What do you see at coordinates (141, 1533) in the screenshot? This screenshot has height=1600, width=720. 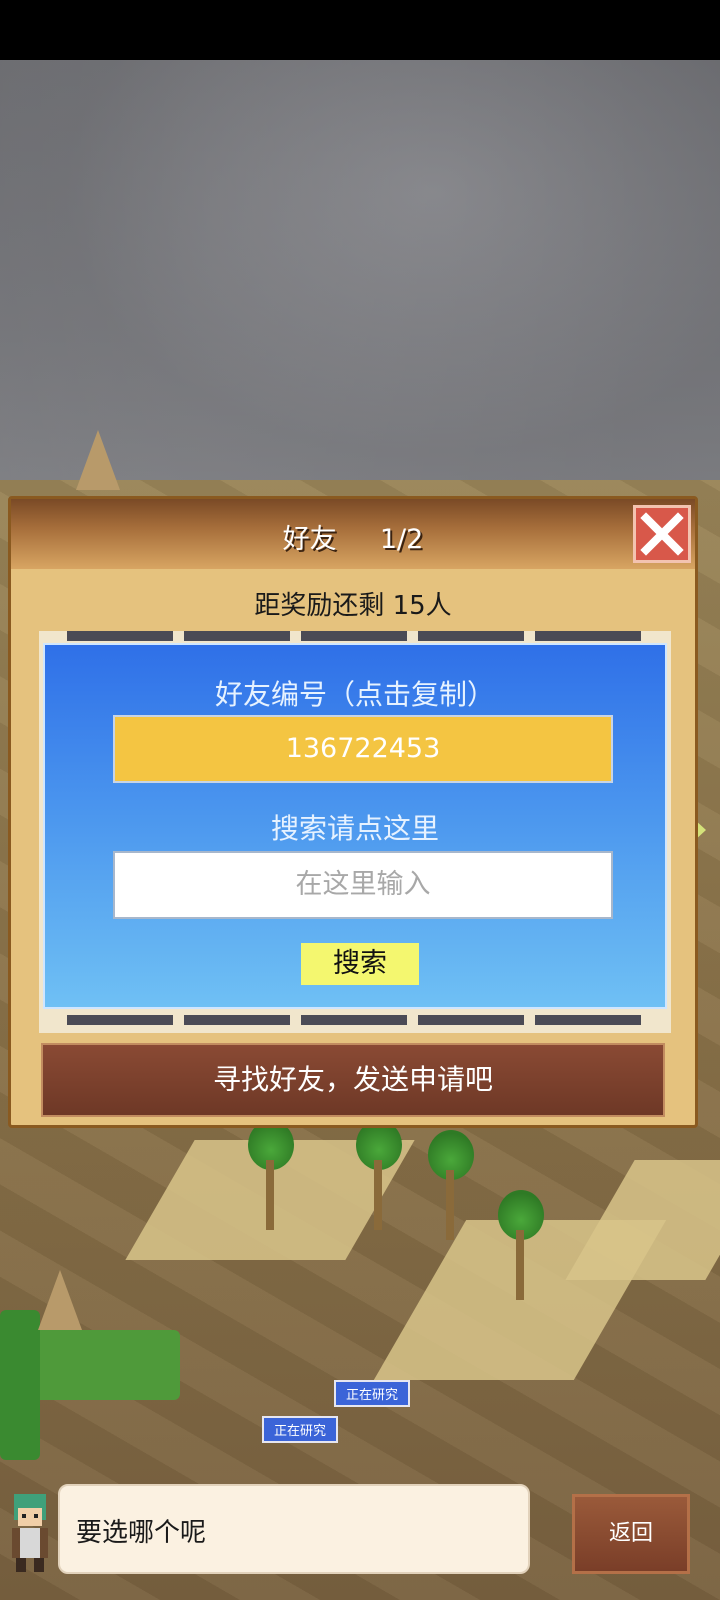 I see `speech-text: 要选哪个呢` at bounding box center [141, 1533].